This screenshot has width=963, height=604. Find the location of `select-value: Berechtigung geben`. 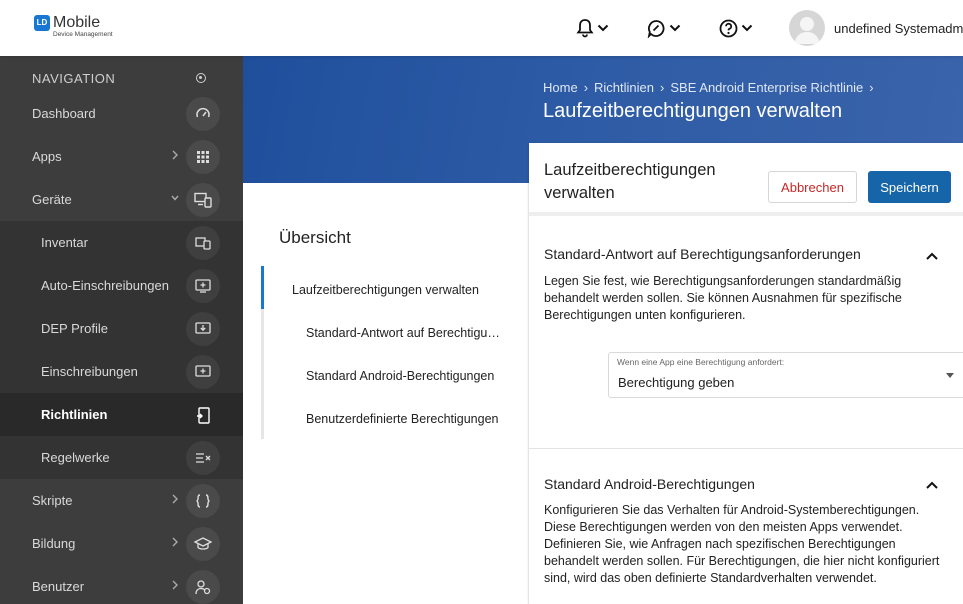

select-value: Berechtigung geben is located at coordinates (676, 382).